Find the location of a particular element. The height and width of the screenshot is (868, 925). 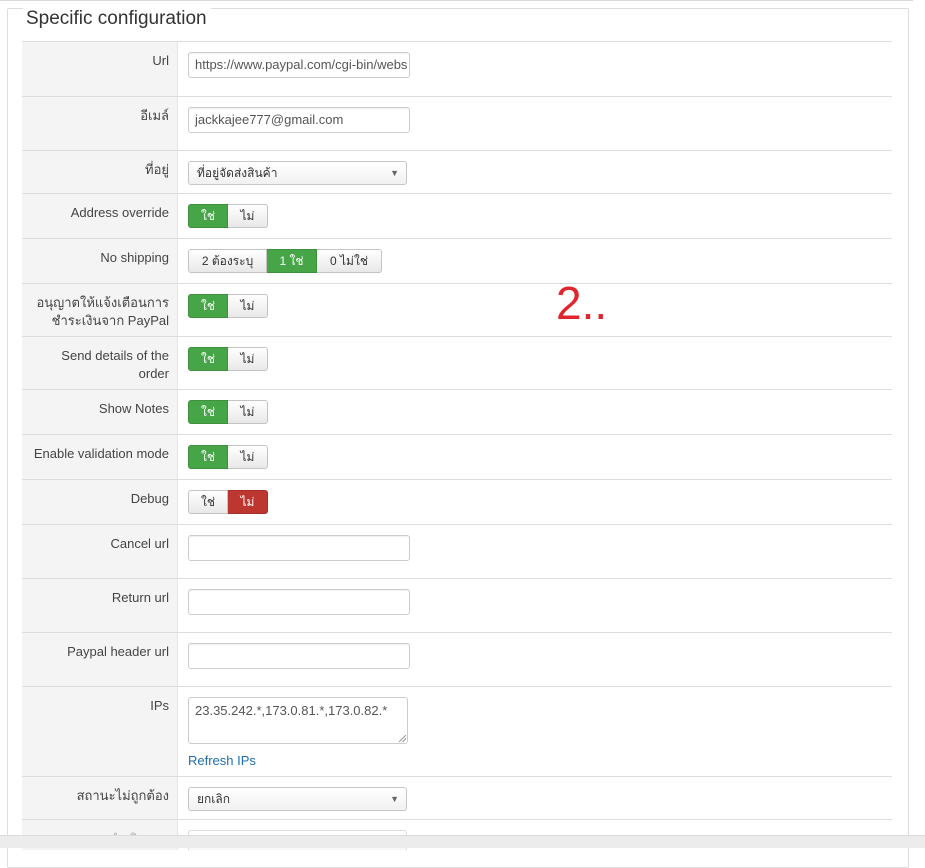

ipn-allow-label: อนุญาตให้แจ้งเตือนการชำระเงินจาก PayPal is located at coordinates (102, 311).